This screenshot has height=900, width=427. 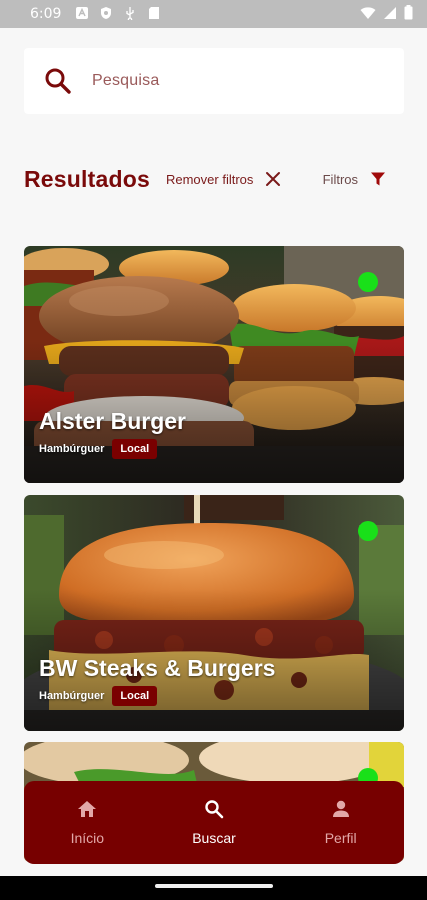 I want to click on results-header: Resultados Remover filtros Filtros, so click(x=214, y=179).